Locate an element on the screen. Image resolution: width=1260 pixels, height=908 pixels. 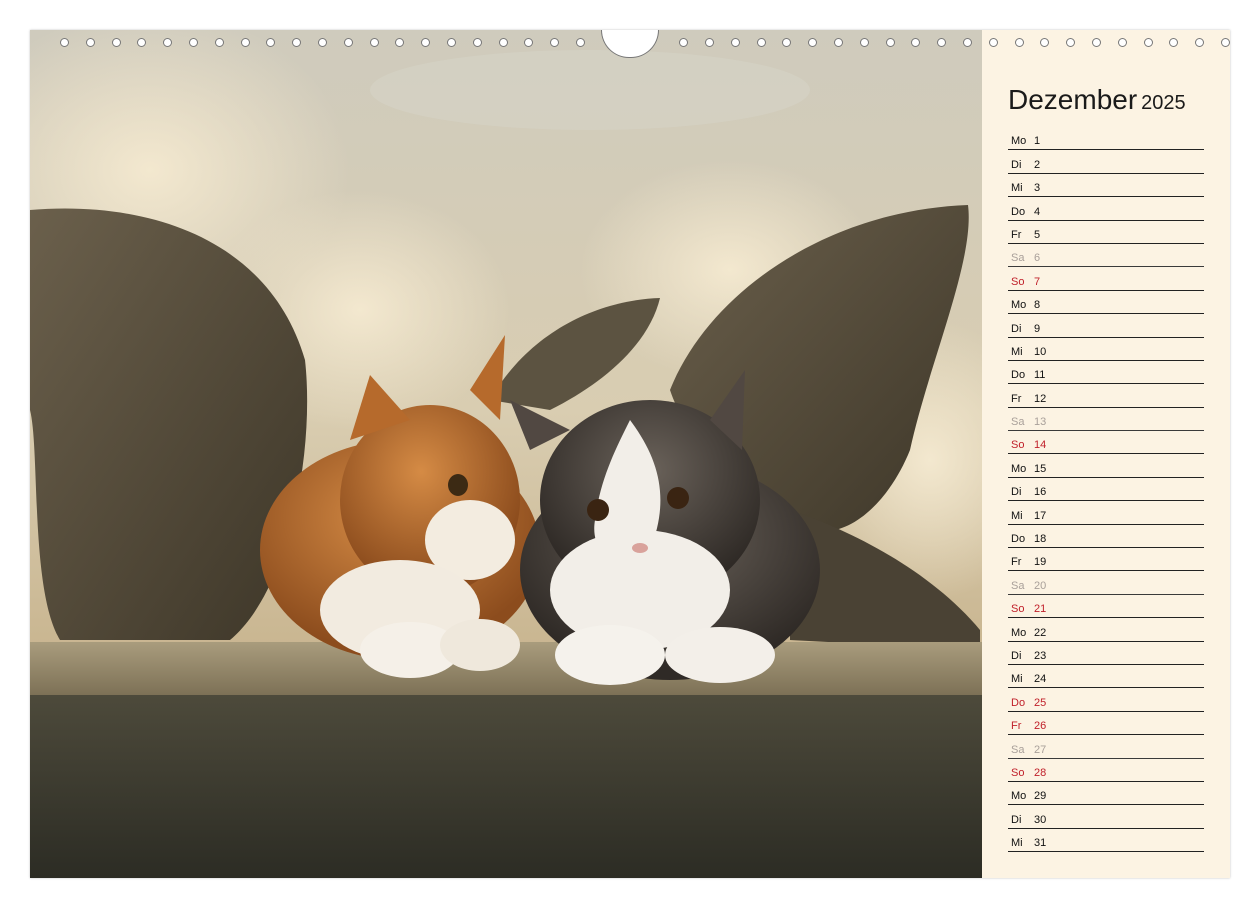
day-number: 4 is located at coordinates (1037, 211).